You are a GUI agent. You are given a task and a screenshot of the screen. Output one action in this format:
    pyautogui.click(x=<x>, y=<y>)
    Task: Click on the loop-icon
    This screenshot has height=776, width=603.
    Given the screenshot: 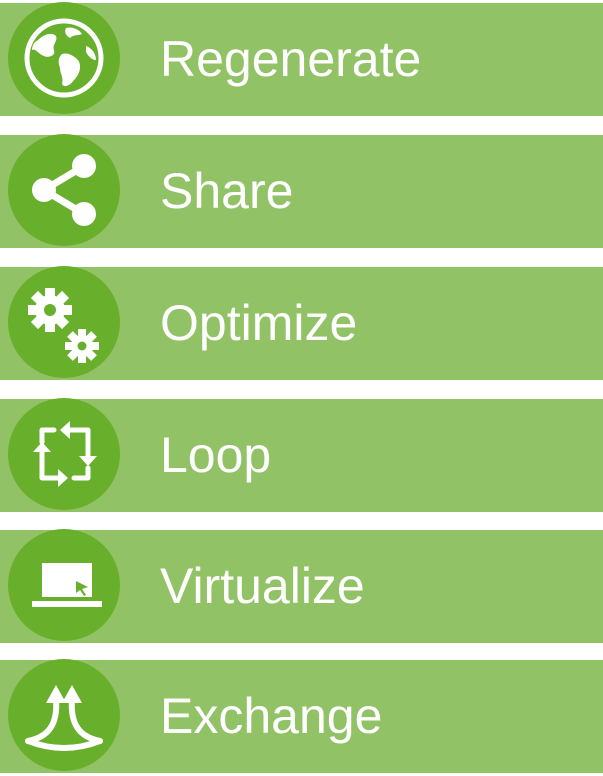 What is the action you would take?
    pyautogui.click(x=65, y=454)
    